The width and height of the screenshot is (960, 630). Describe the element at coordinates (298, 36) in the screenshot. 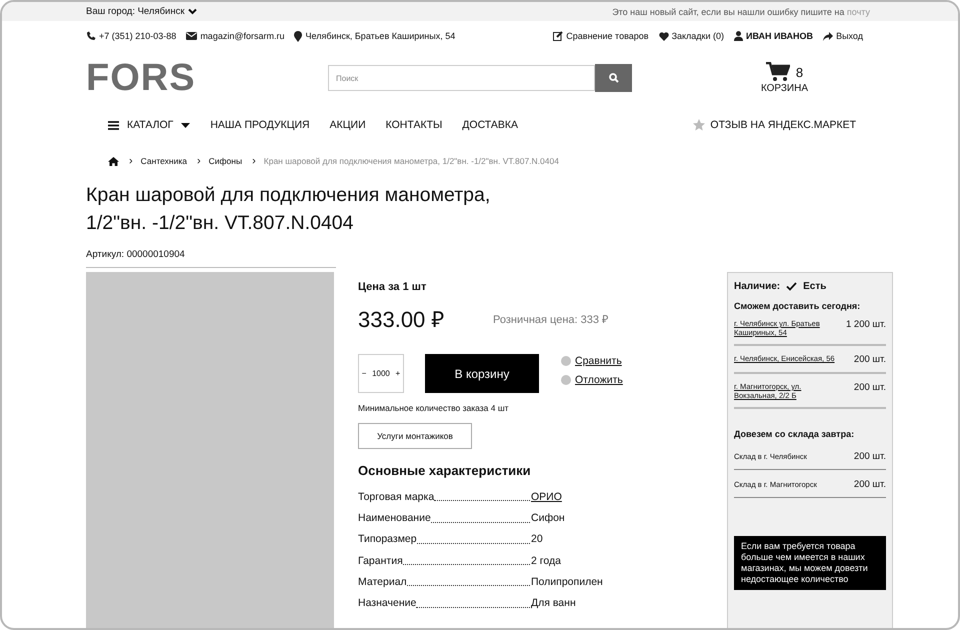

I see `pin-icon` at that location.